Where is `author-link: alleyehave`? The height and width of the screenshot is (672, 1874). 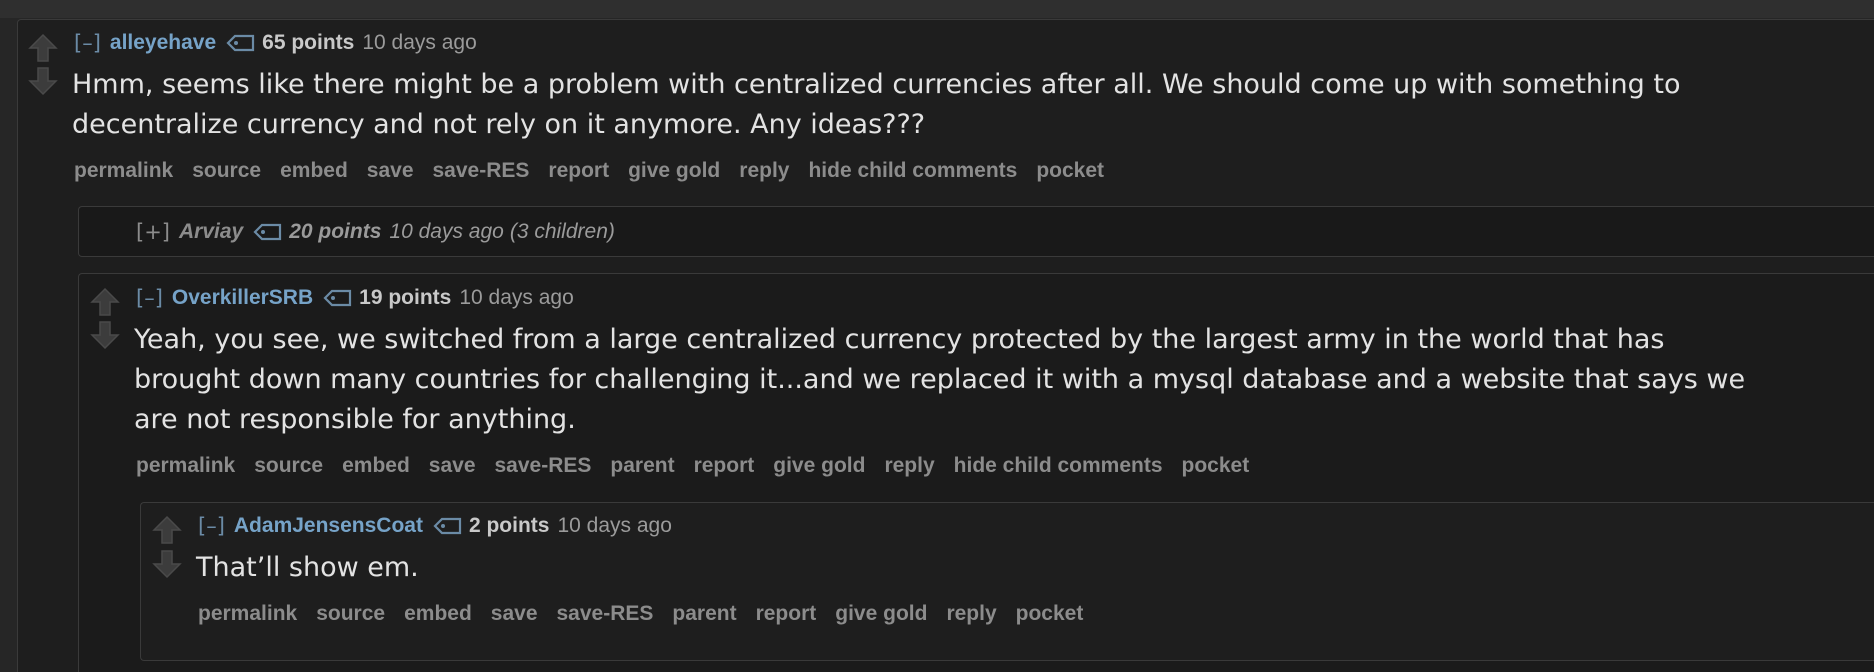
author-link: alleyehave is located at coordinates (163, 43).